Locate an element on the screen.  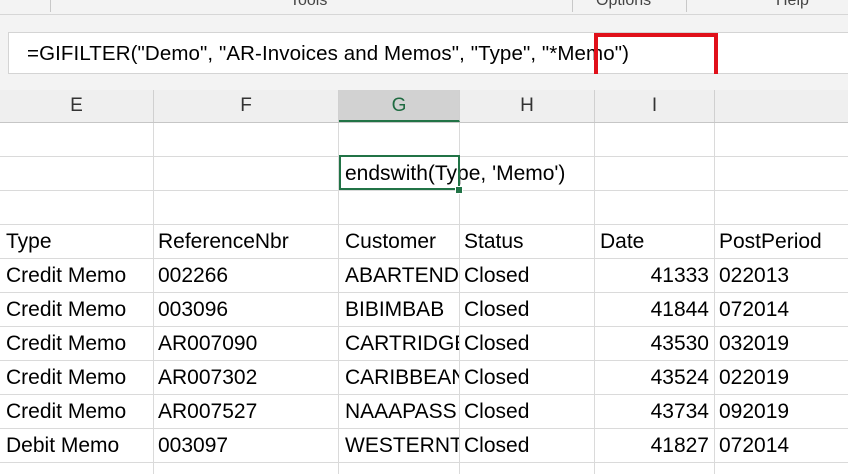
table-cell-customer: NAAAPASS is located at coordinates (402, 412).